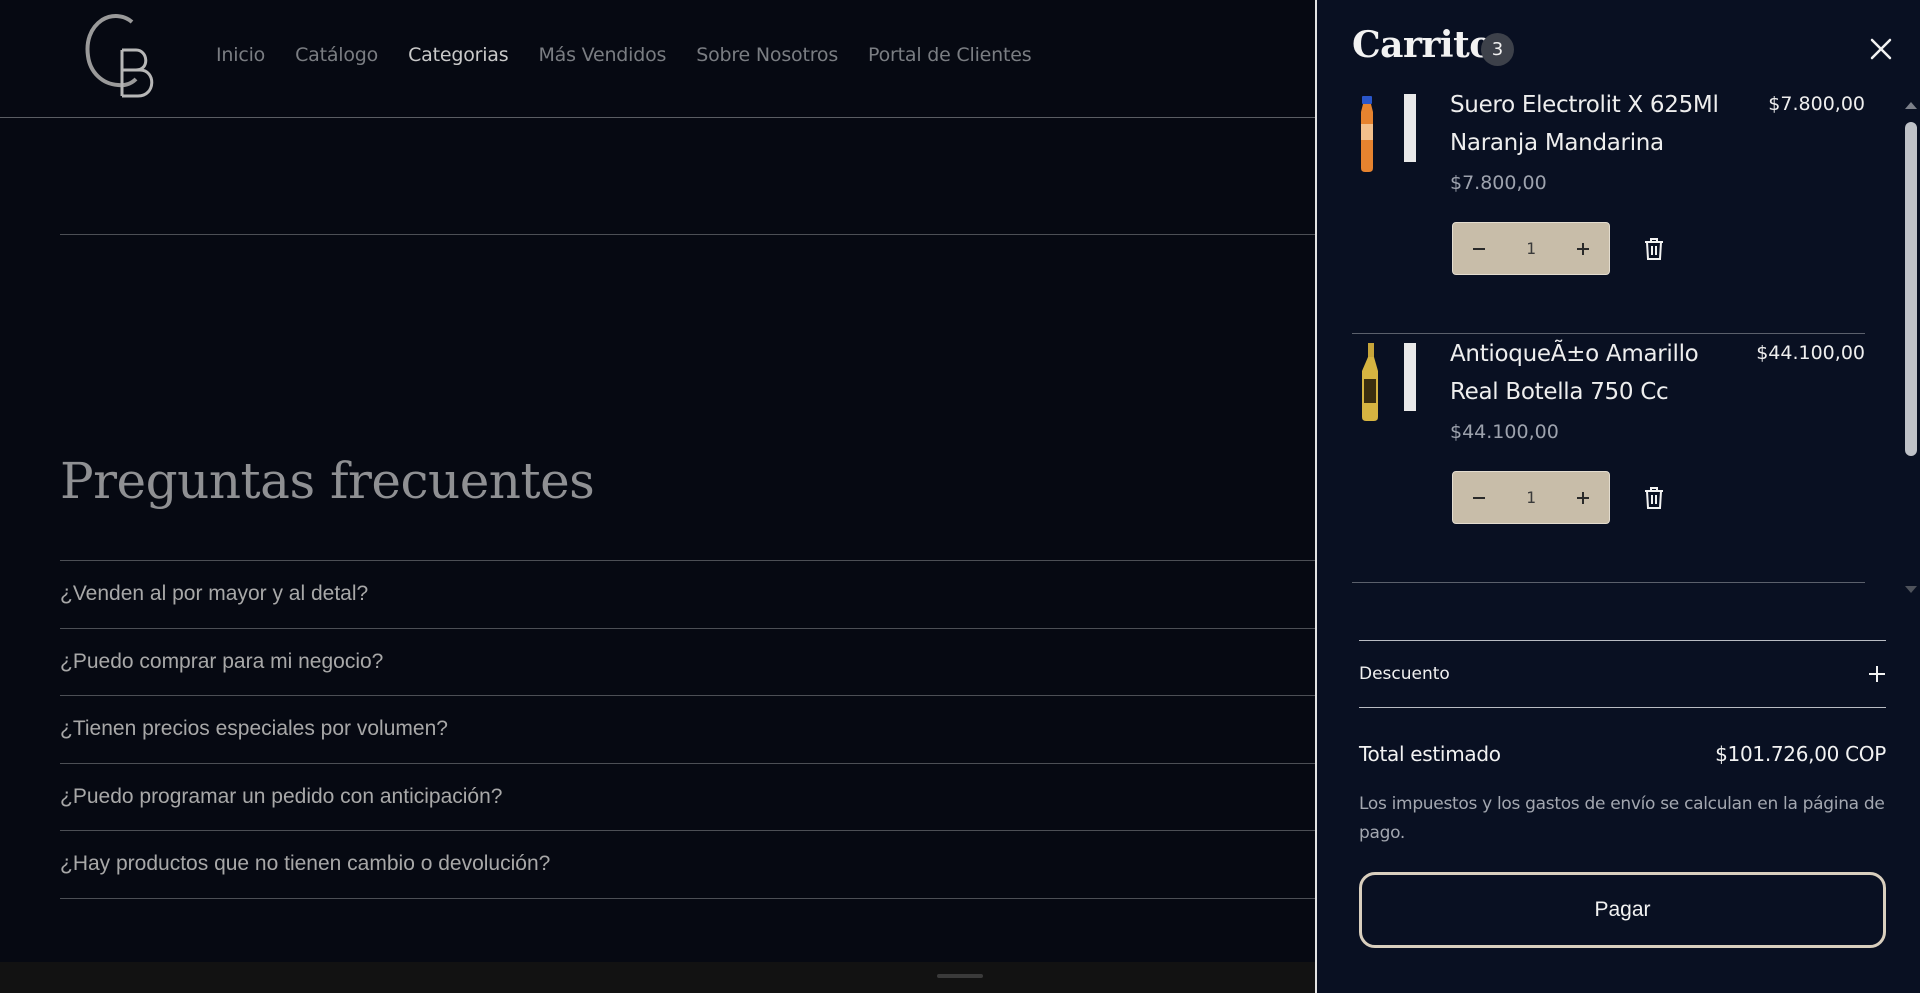 This screenshot has height=993, width=1920. I want to click on brand-logo, so click(122, 55).